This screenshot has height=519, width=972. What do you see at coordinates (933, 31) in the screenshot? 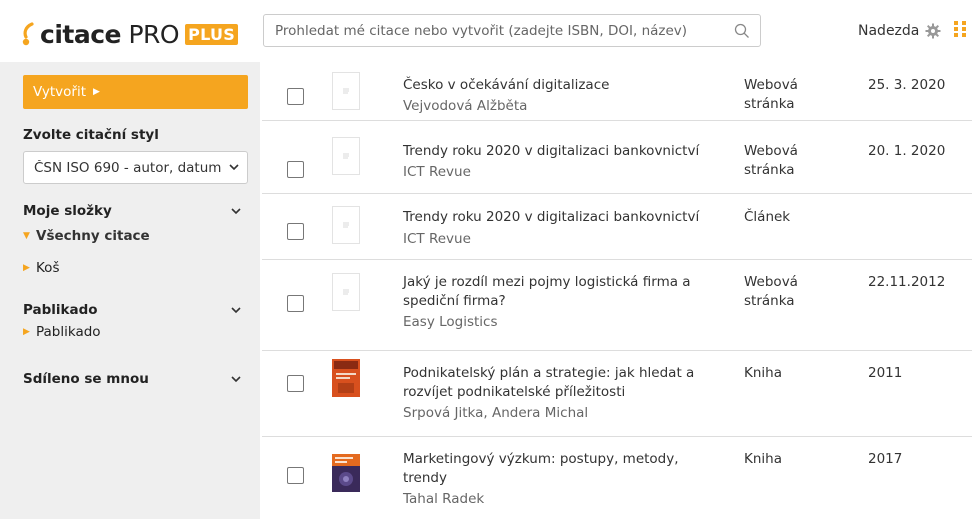
I see `gear-icon` at bounding box center [933, 31].